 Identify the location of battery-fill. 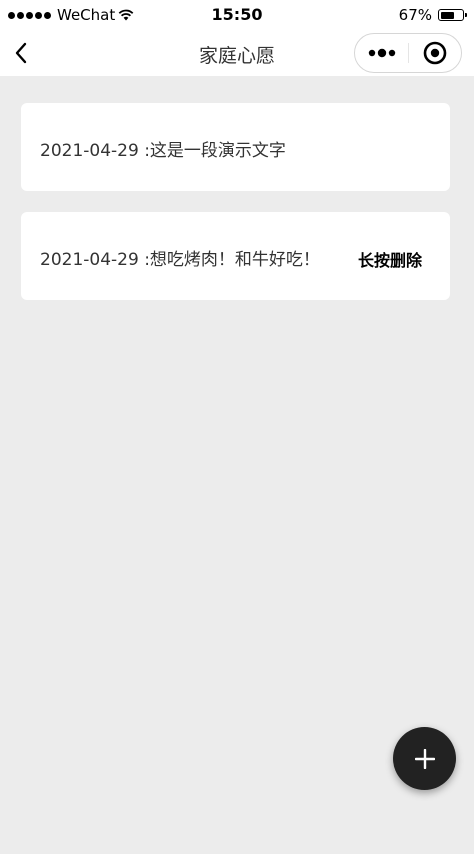
(447, 15).